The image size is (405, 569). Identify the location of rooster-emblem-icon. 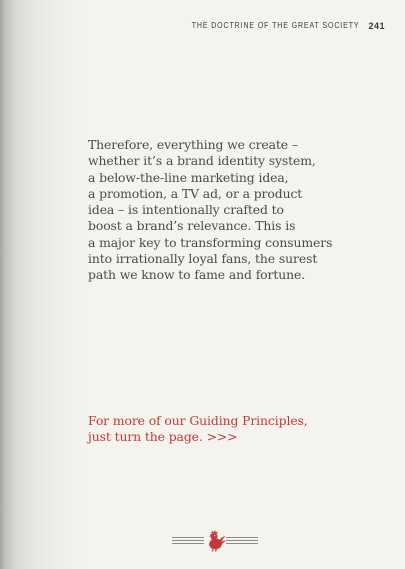
(215, 541).